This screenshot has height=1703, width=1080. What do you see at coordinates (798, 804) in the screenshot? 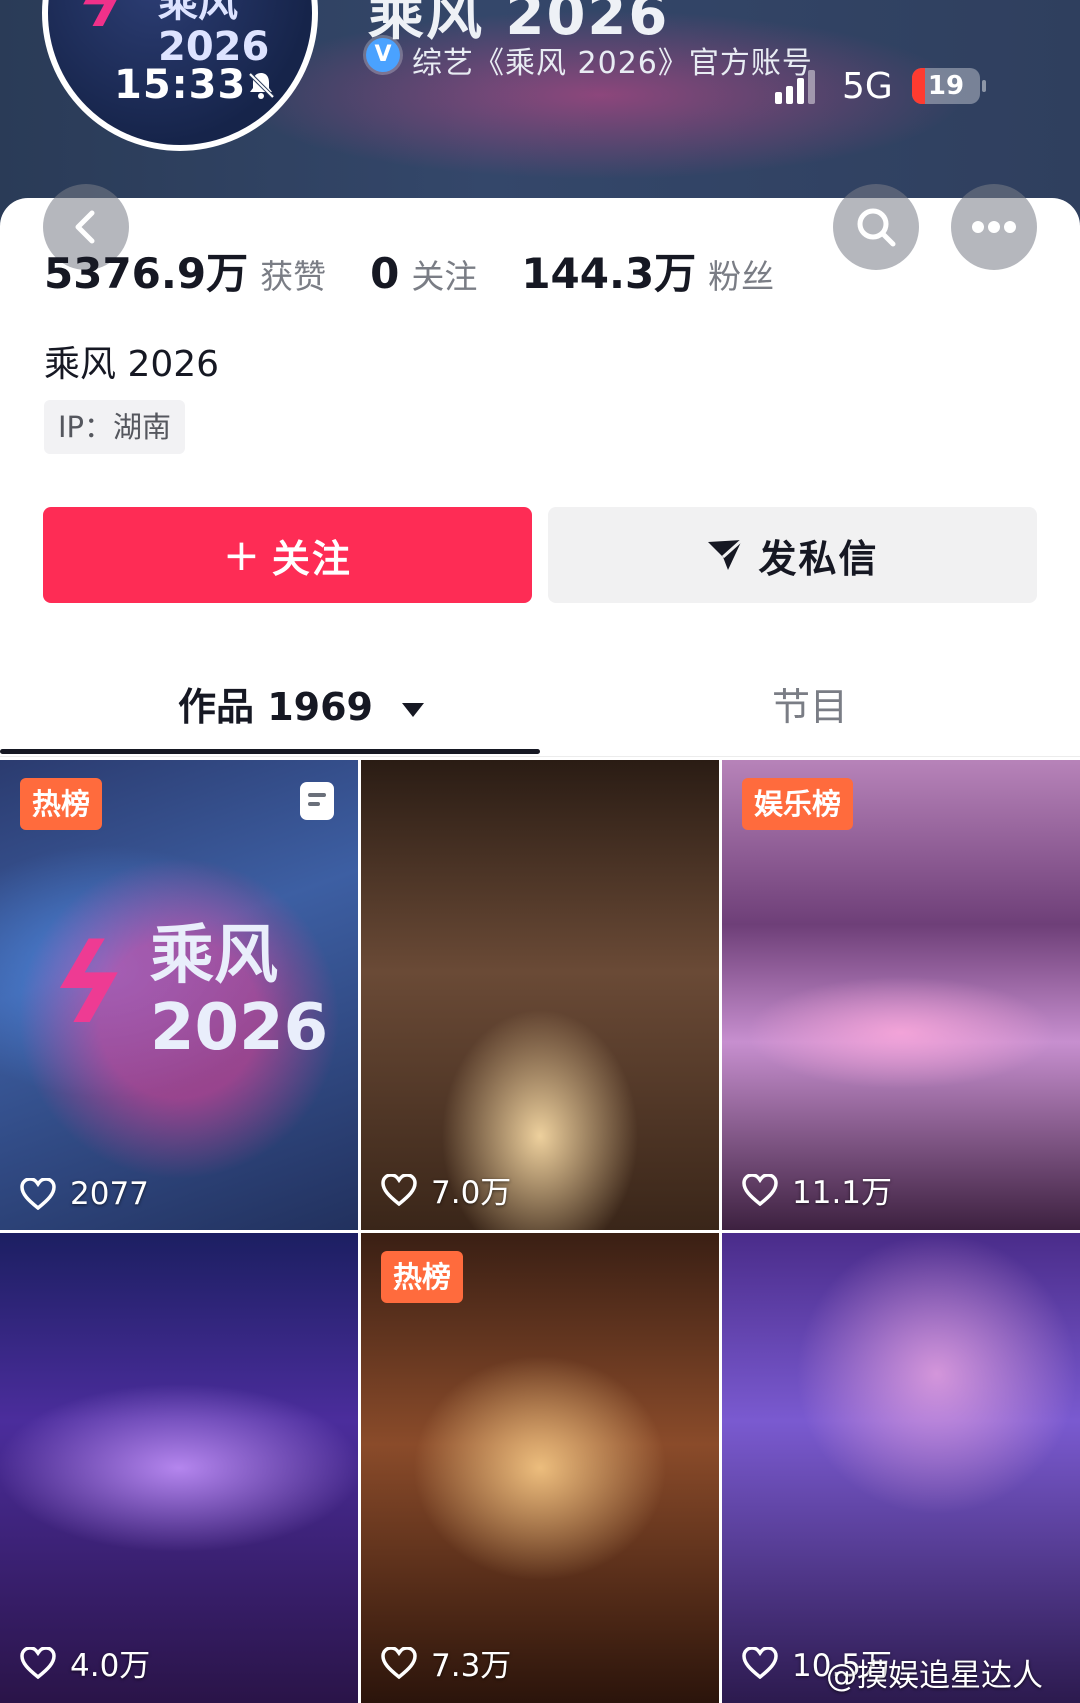
I see `entertainment-badge: 娱乐榜` at bounding box center [798, 804].